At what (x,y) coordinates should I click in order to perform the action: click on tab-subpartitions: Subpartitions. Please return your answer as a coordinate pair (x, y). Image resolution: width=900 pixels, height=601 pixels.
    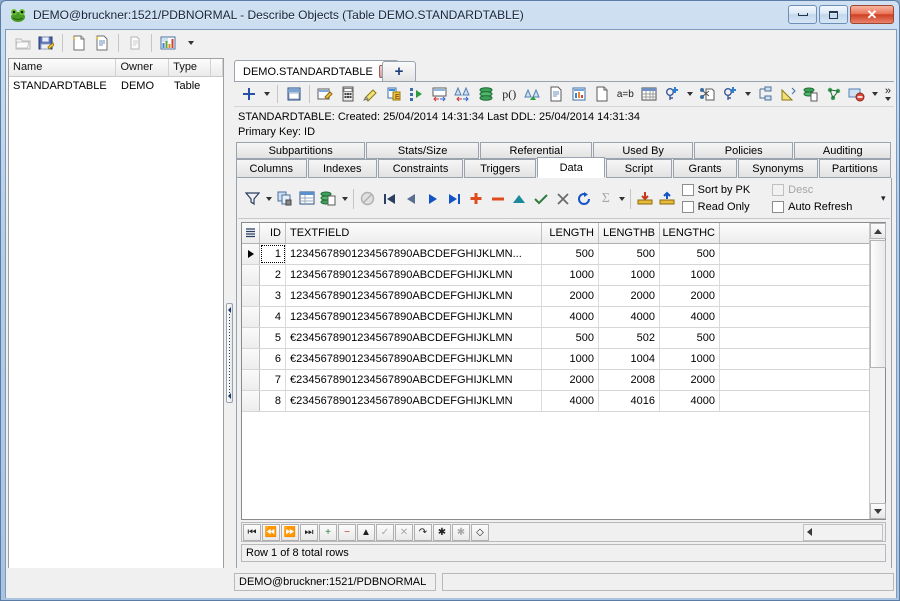
    Looking at the image, I should click on (301, 150).